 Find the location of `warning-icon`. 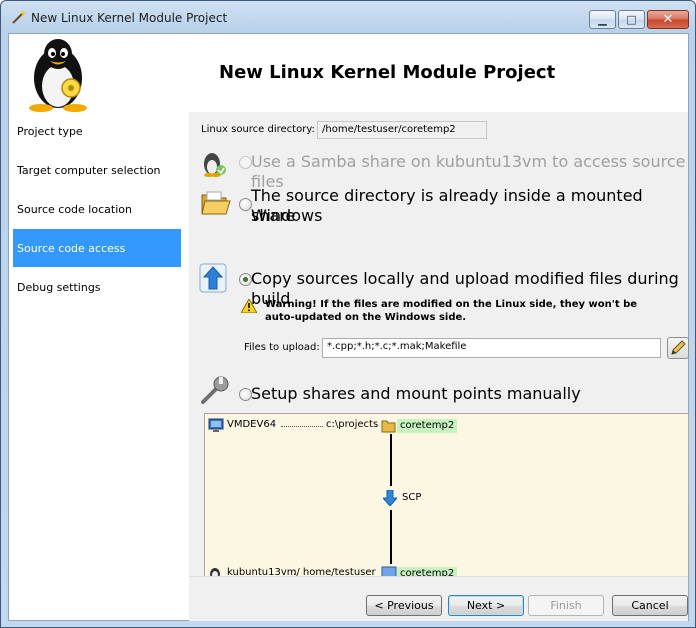

warning-icon is located at coordinates (249, 306).